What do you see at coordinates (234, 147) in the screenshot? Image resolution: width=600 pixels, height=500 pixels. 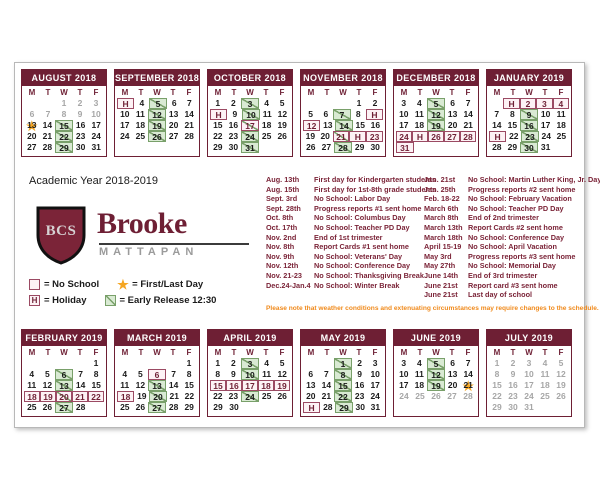 I see `day-cell: 30` at bounding box center [234, 147].